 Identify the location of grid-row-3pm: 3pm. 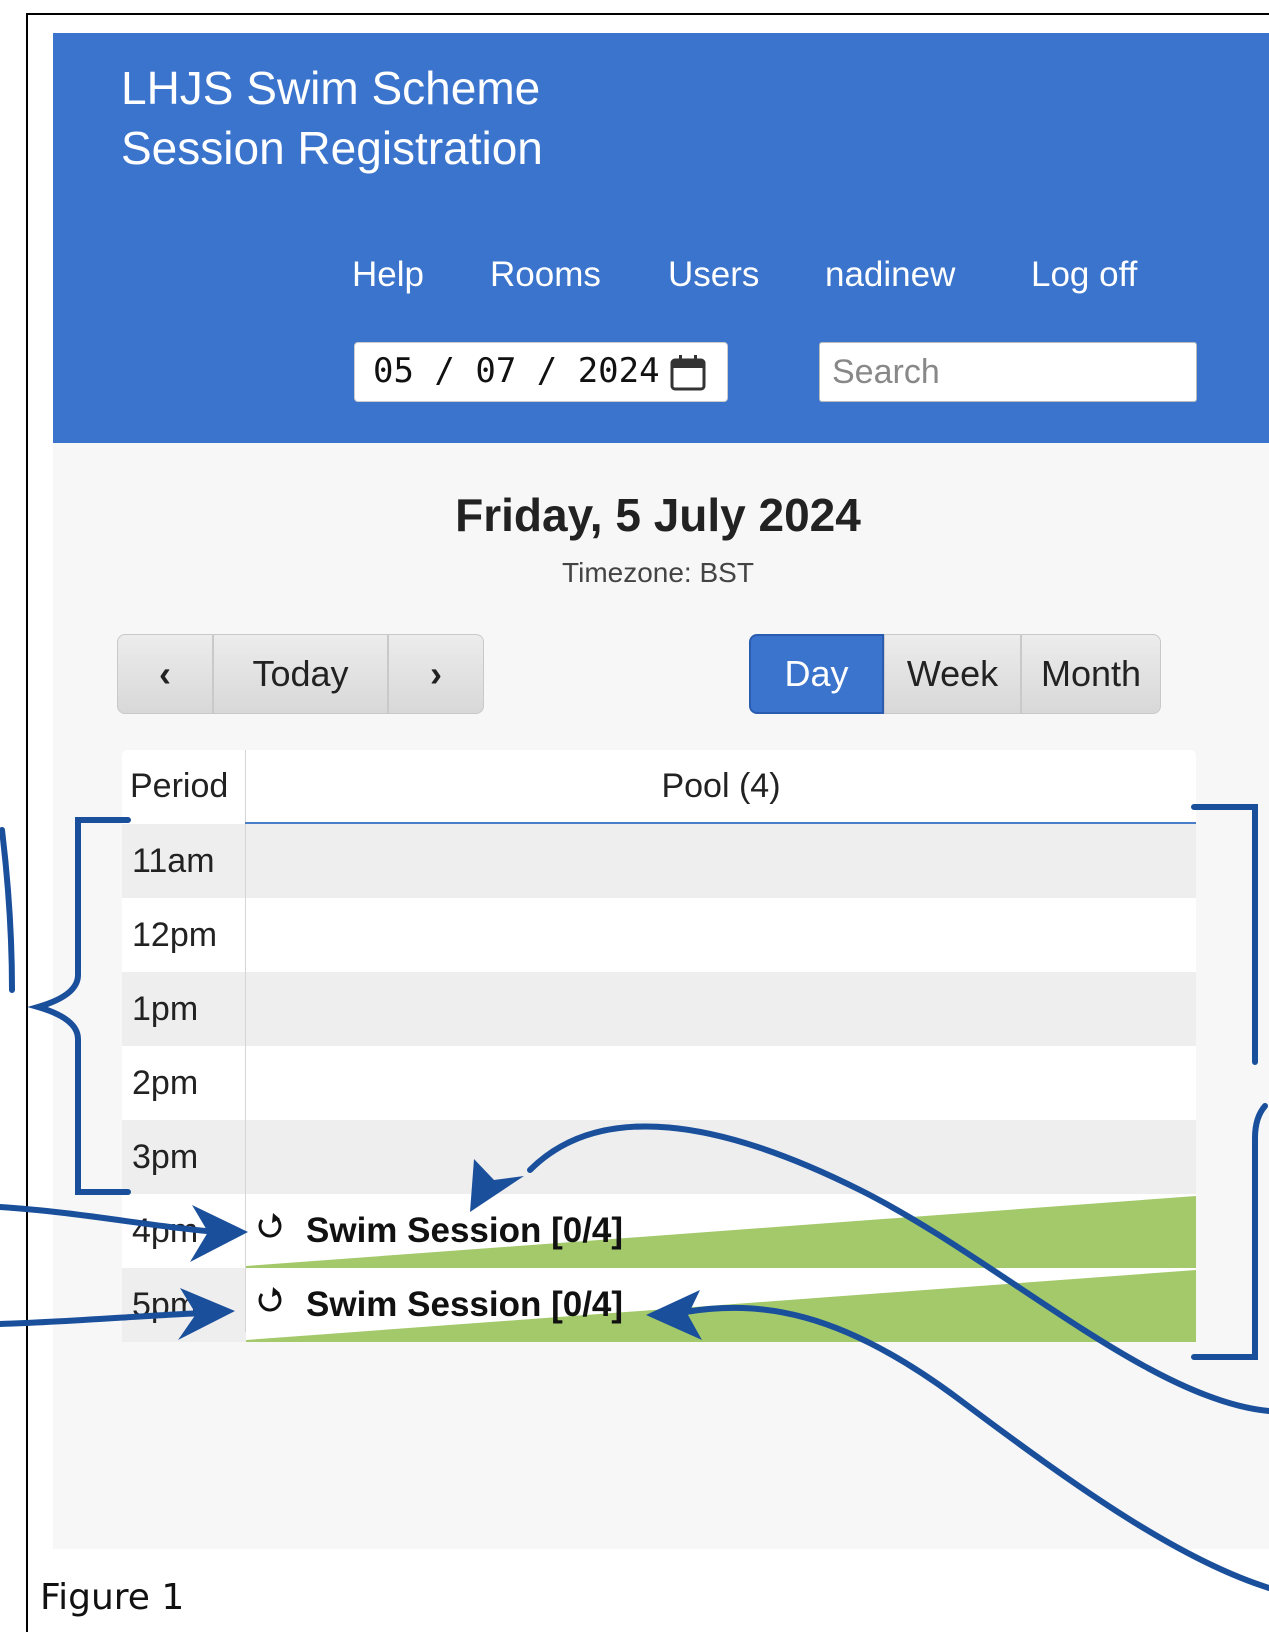
(659, 1157).